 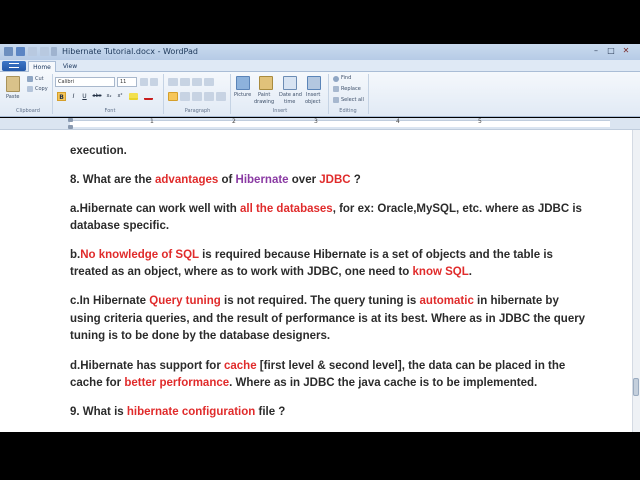 What do you see at coordinates (154, 82) in the screenshot?
I see `shrink-font-icon` at bounding box center [154, 82].